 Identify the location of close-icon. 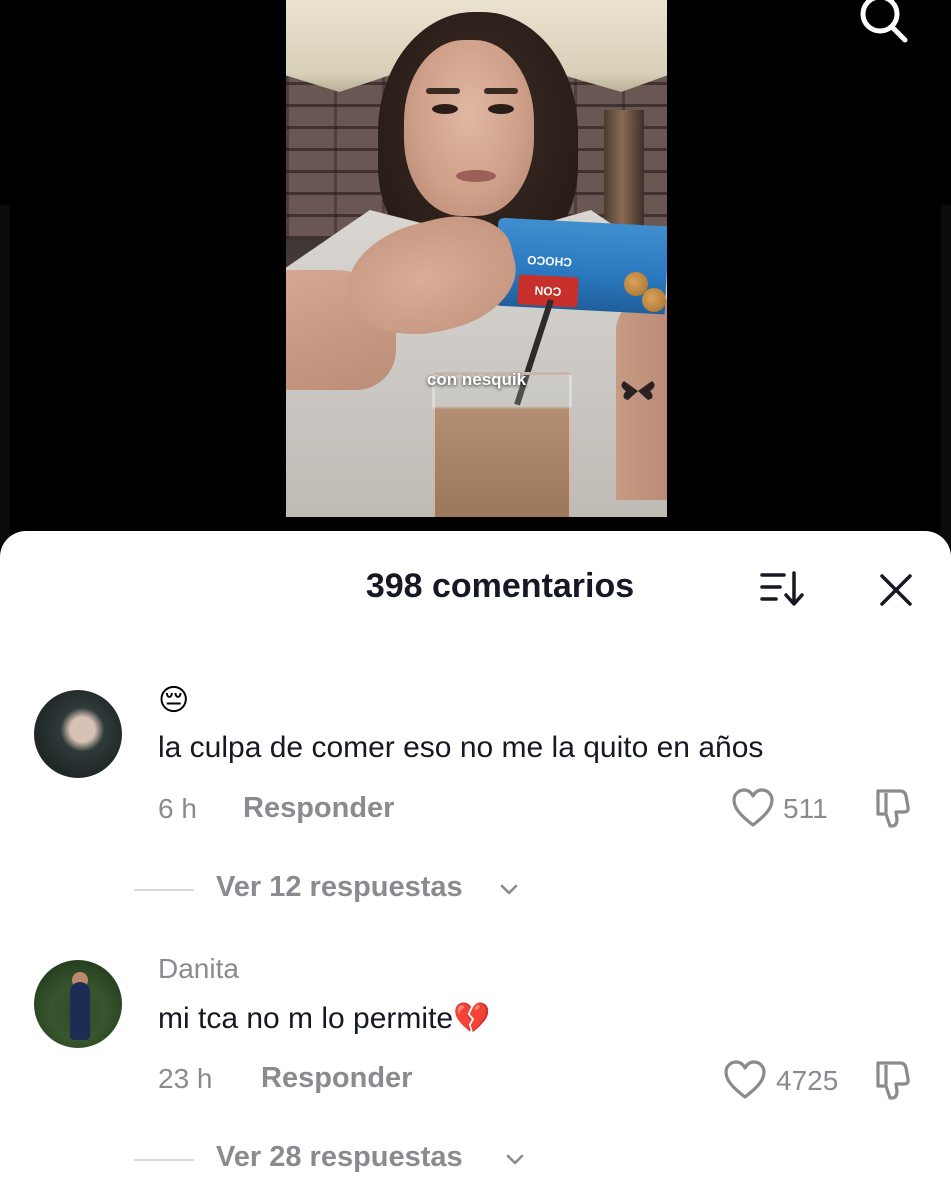
(896, 590).